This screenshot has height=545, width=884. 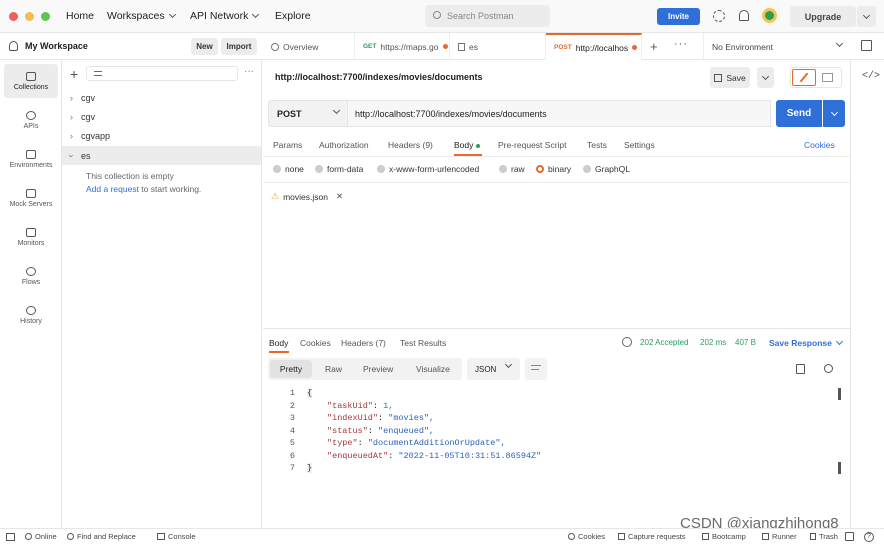 I want to click on runner-icon, so click(x=765, y=536).